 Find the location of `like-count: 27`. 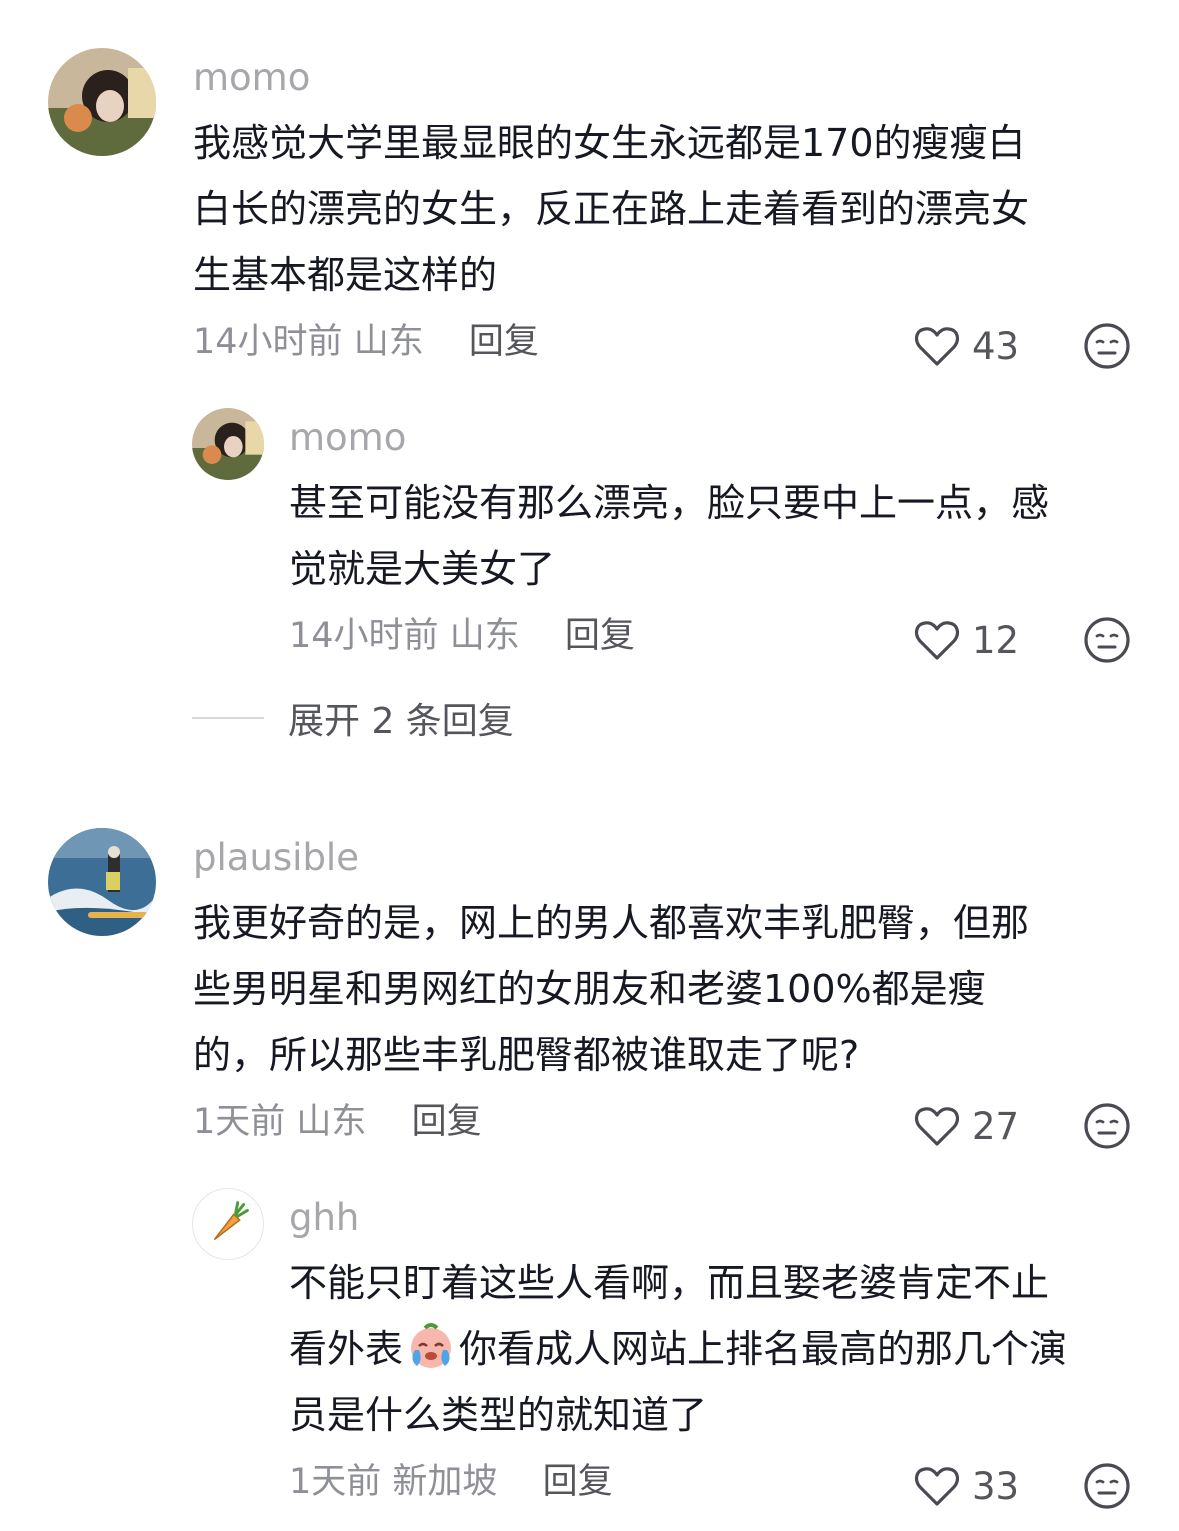

like-count: 27 is located at coordinates (996, 1126).